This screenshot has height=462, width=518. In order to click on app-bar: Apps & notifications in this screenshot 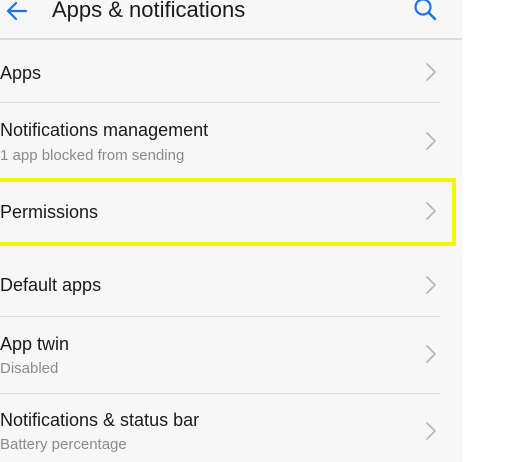, I will do `click(231, 20)`.